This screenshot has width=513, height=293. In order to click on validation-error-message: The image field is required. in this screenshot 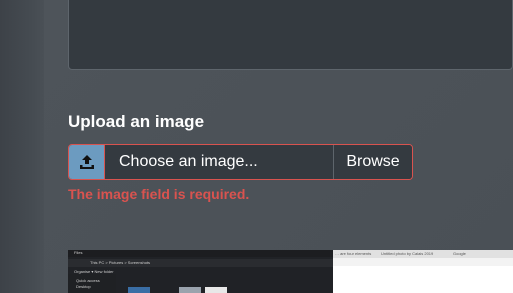, I will do `click(159, 194)`.